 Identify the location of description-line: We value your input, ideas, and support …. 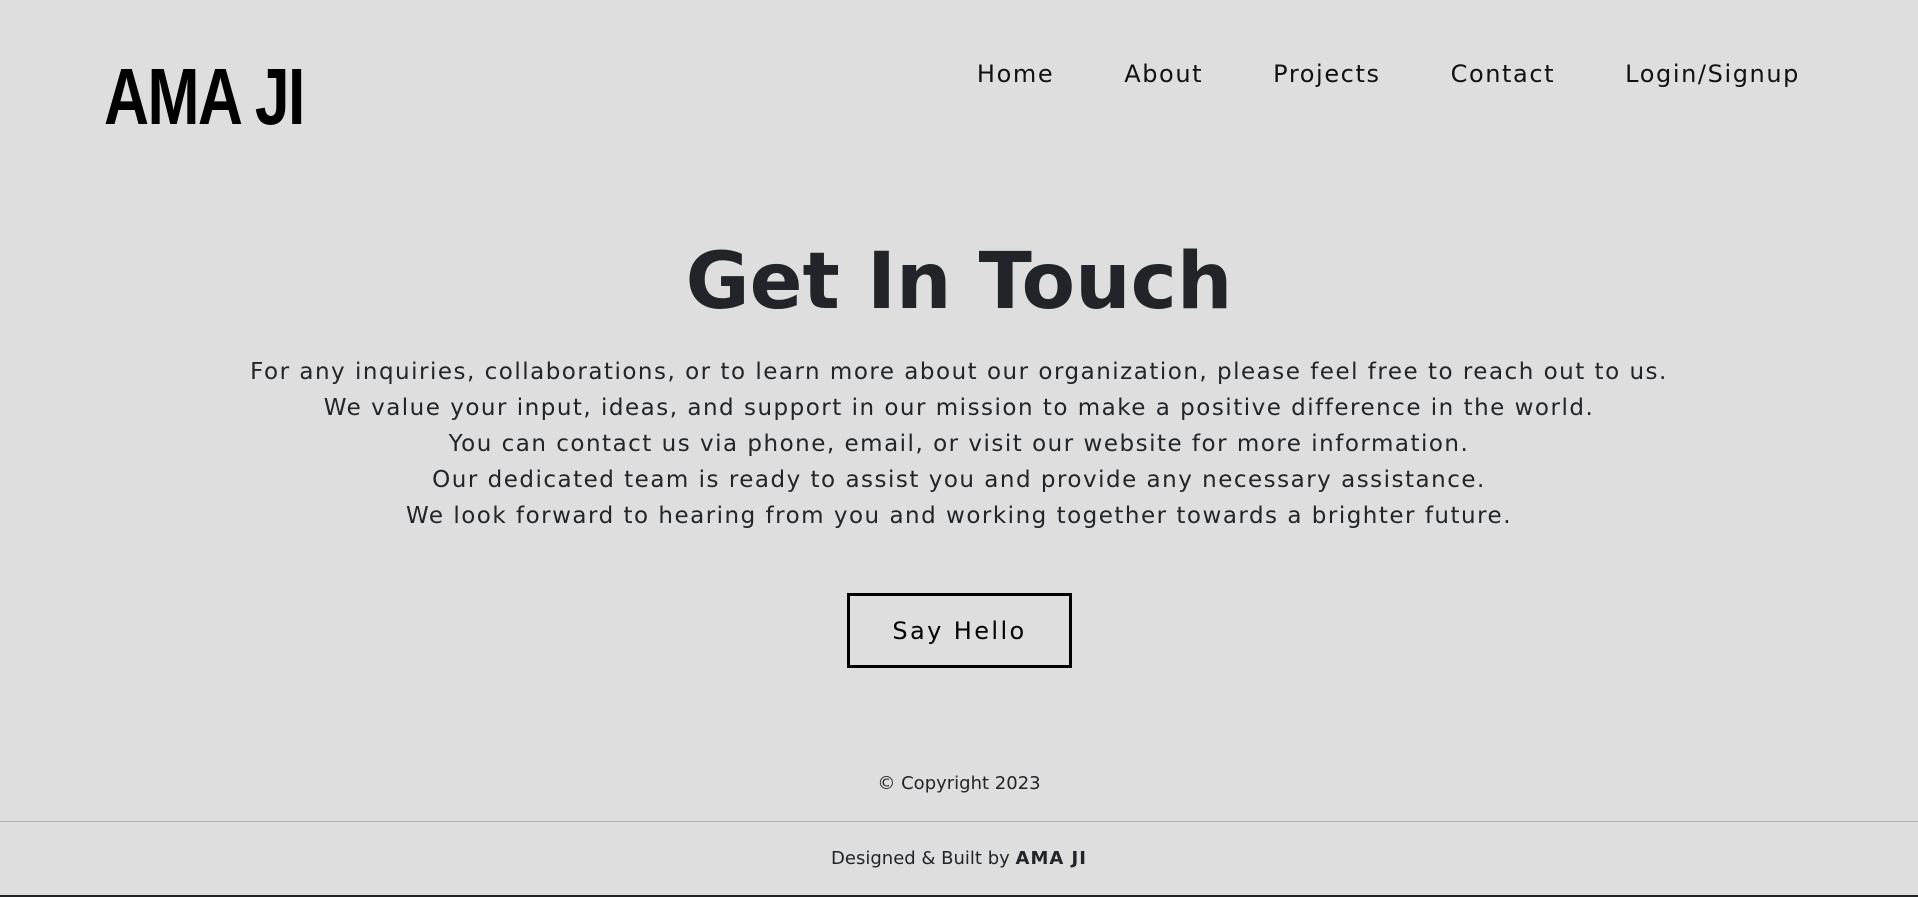
(959, 408).